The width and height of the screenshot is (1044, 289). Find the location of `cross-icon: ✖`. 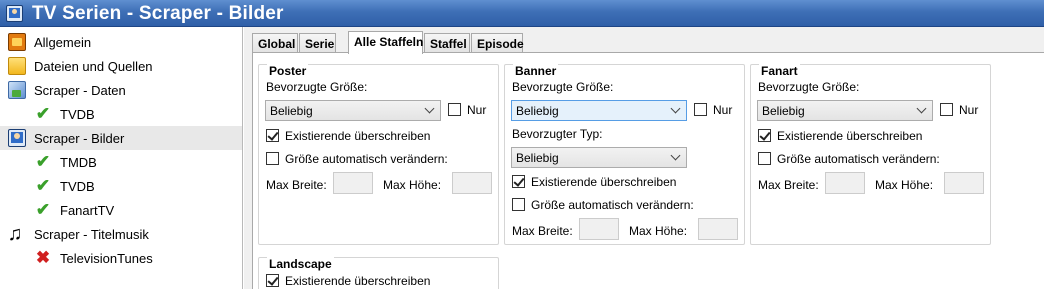

cross-icon: ✖ is located at coordinates (43, 257).